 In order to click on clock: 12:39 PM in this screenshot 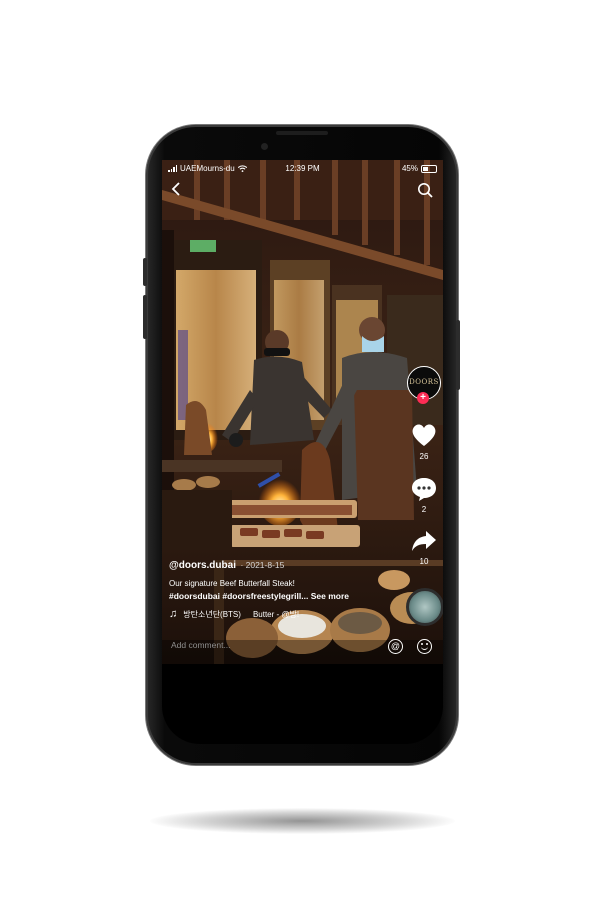, I will do `click(302, 168)`.